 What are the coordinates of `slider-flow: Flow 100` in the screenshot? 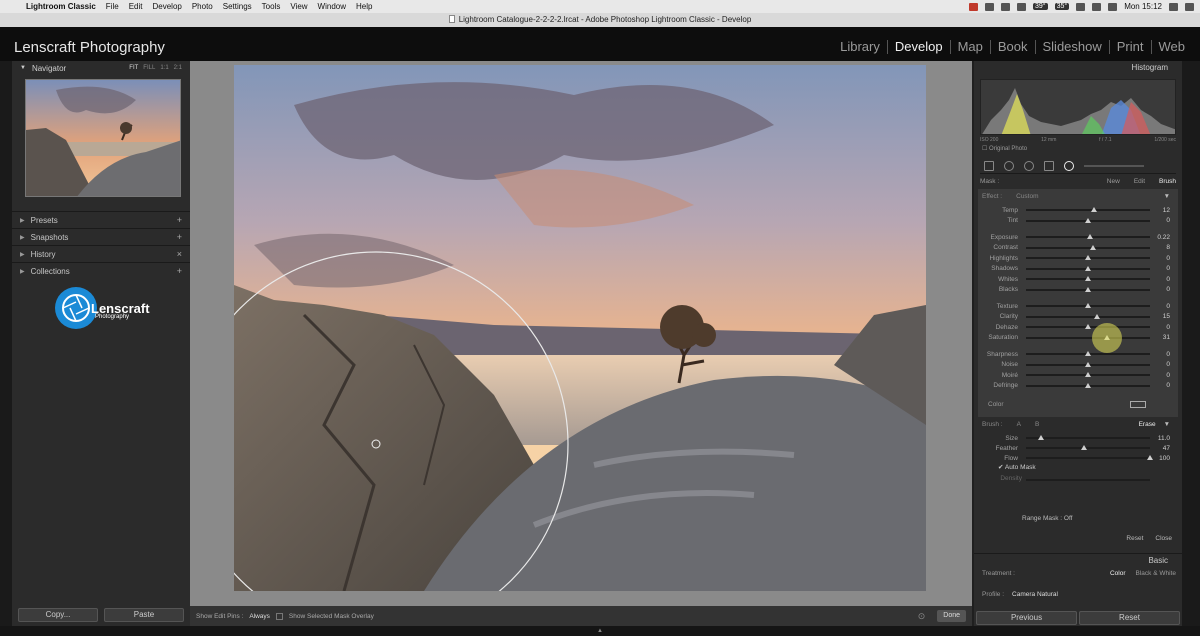 It's located at (1076, 458).